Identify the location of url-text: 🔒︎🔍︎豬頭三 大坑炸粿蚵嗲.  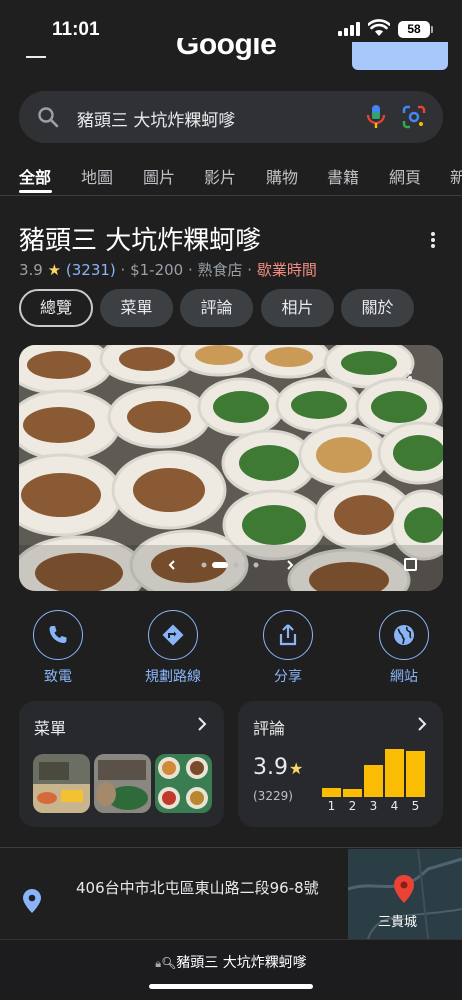
(231, 962).